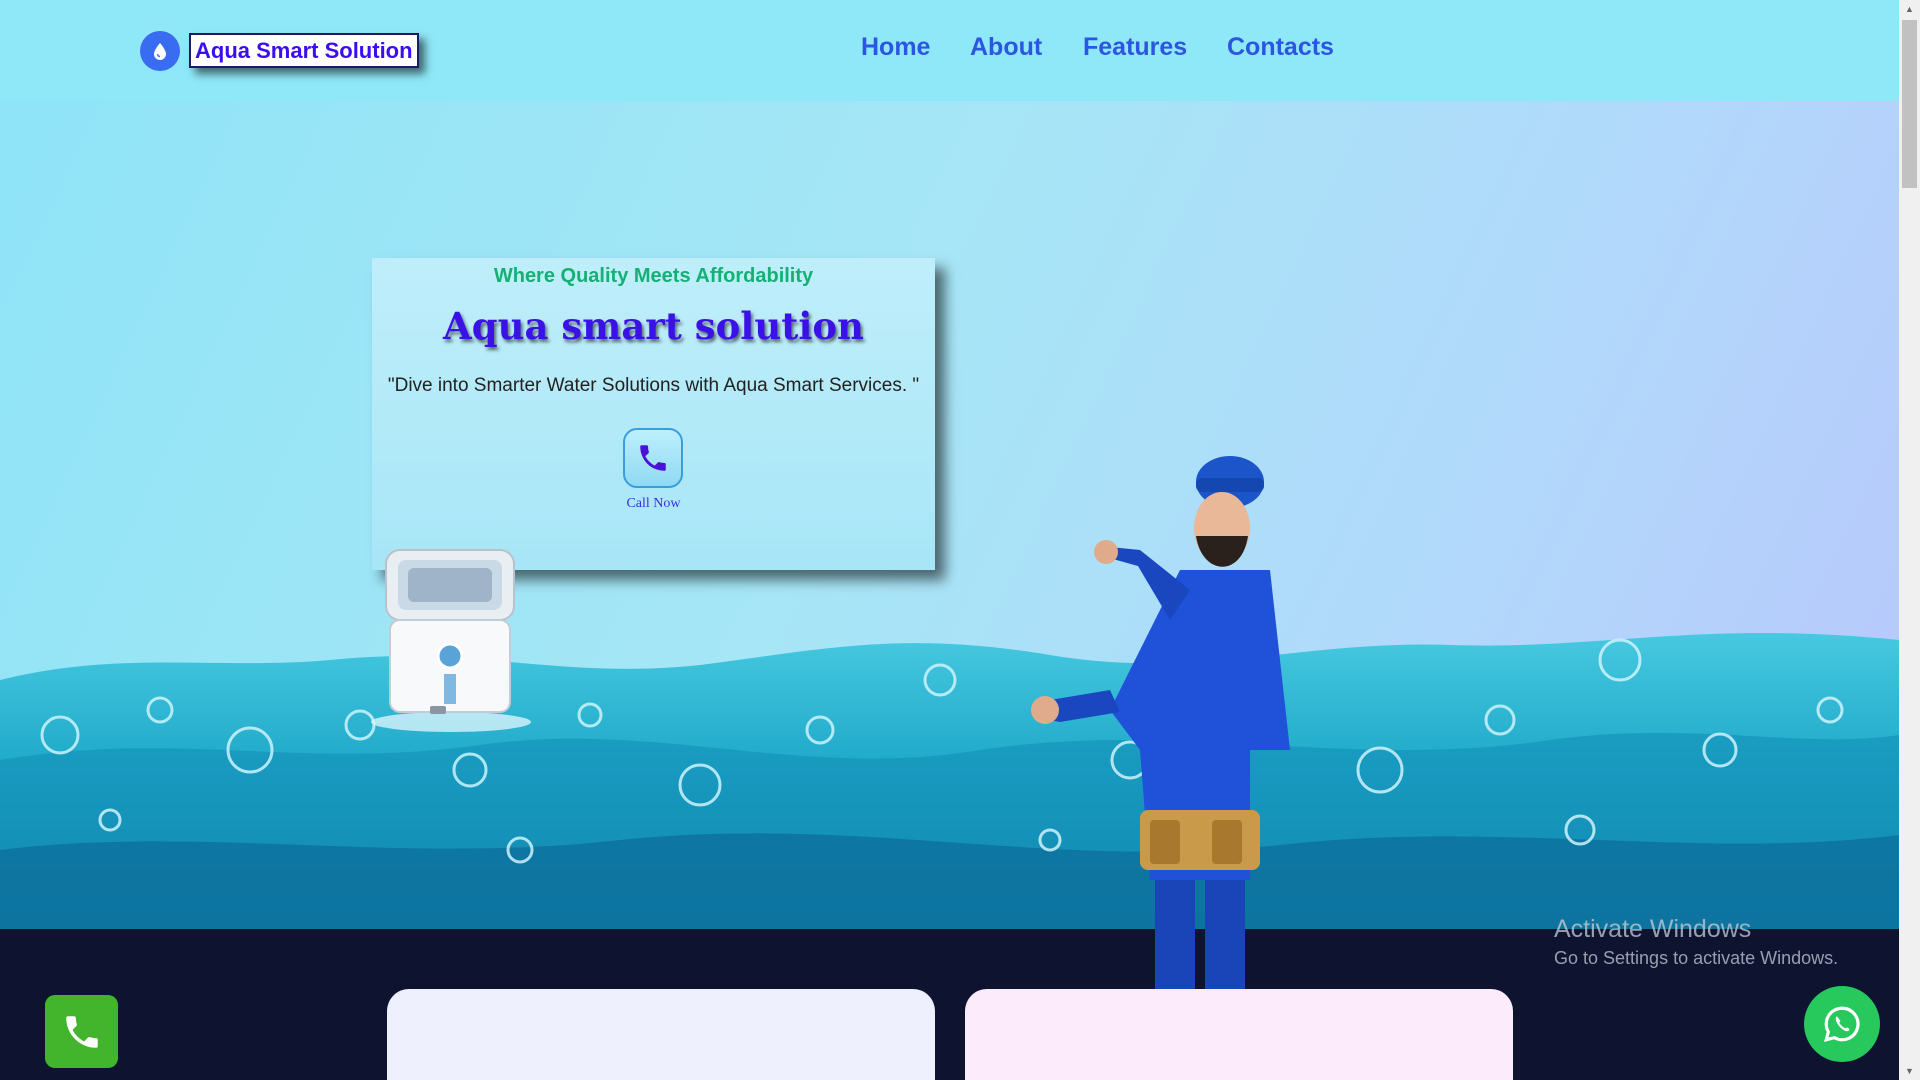  I want to click on water-drop-icon, so click(160, 51).